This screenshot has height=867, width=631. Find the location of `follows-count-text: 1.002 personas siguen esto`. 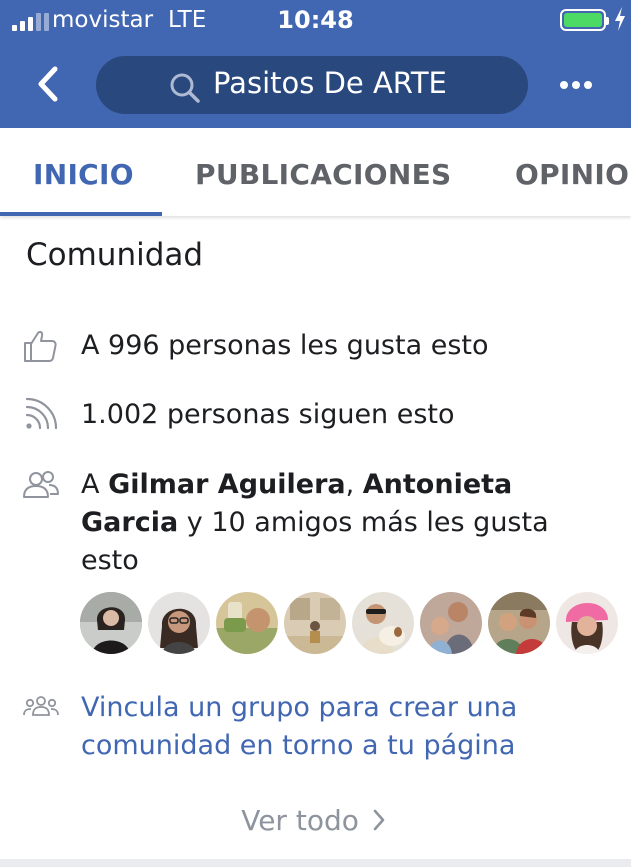

follows-count-text: 1.002 personas siguen esto is located at coordinates (268, 414).